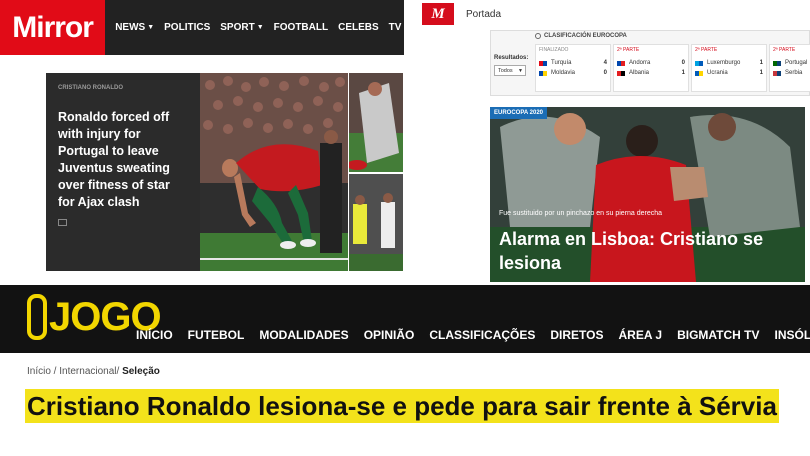  I want to click on match-card: 2ª PARTE Luxemburgo 1 Ucrania 1, so click(729, 68).